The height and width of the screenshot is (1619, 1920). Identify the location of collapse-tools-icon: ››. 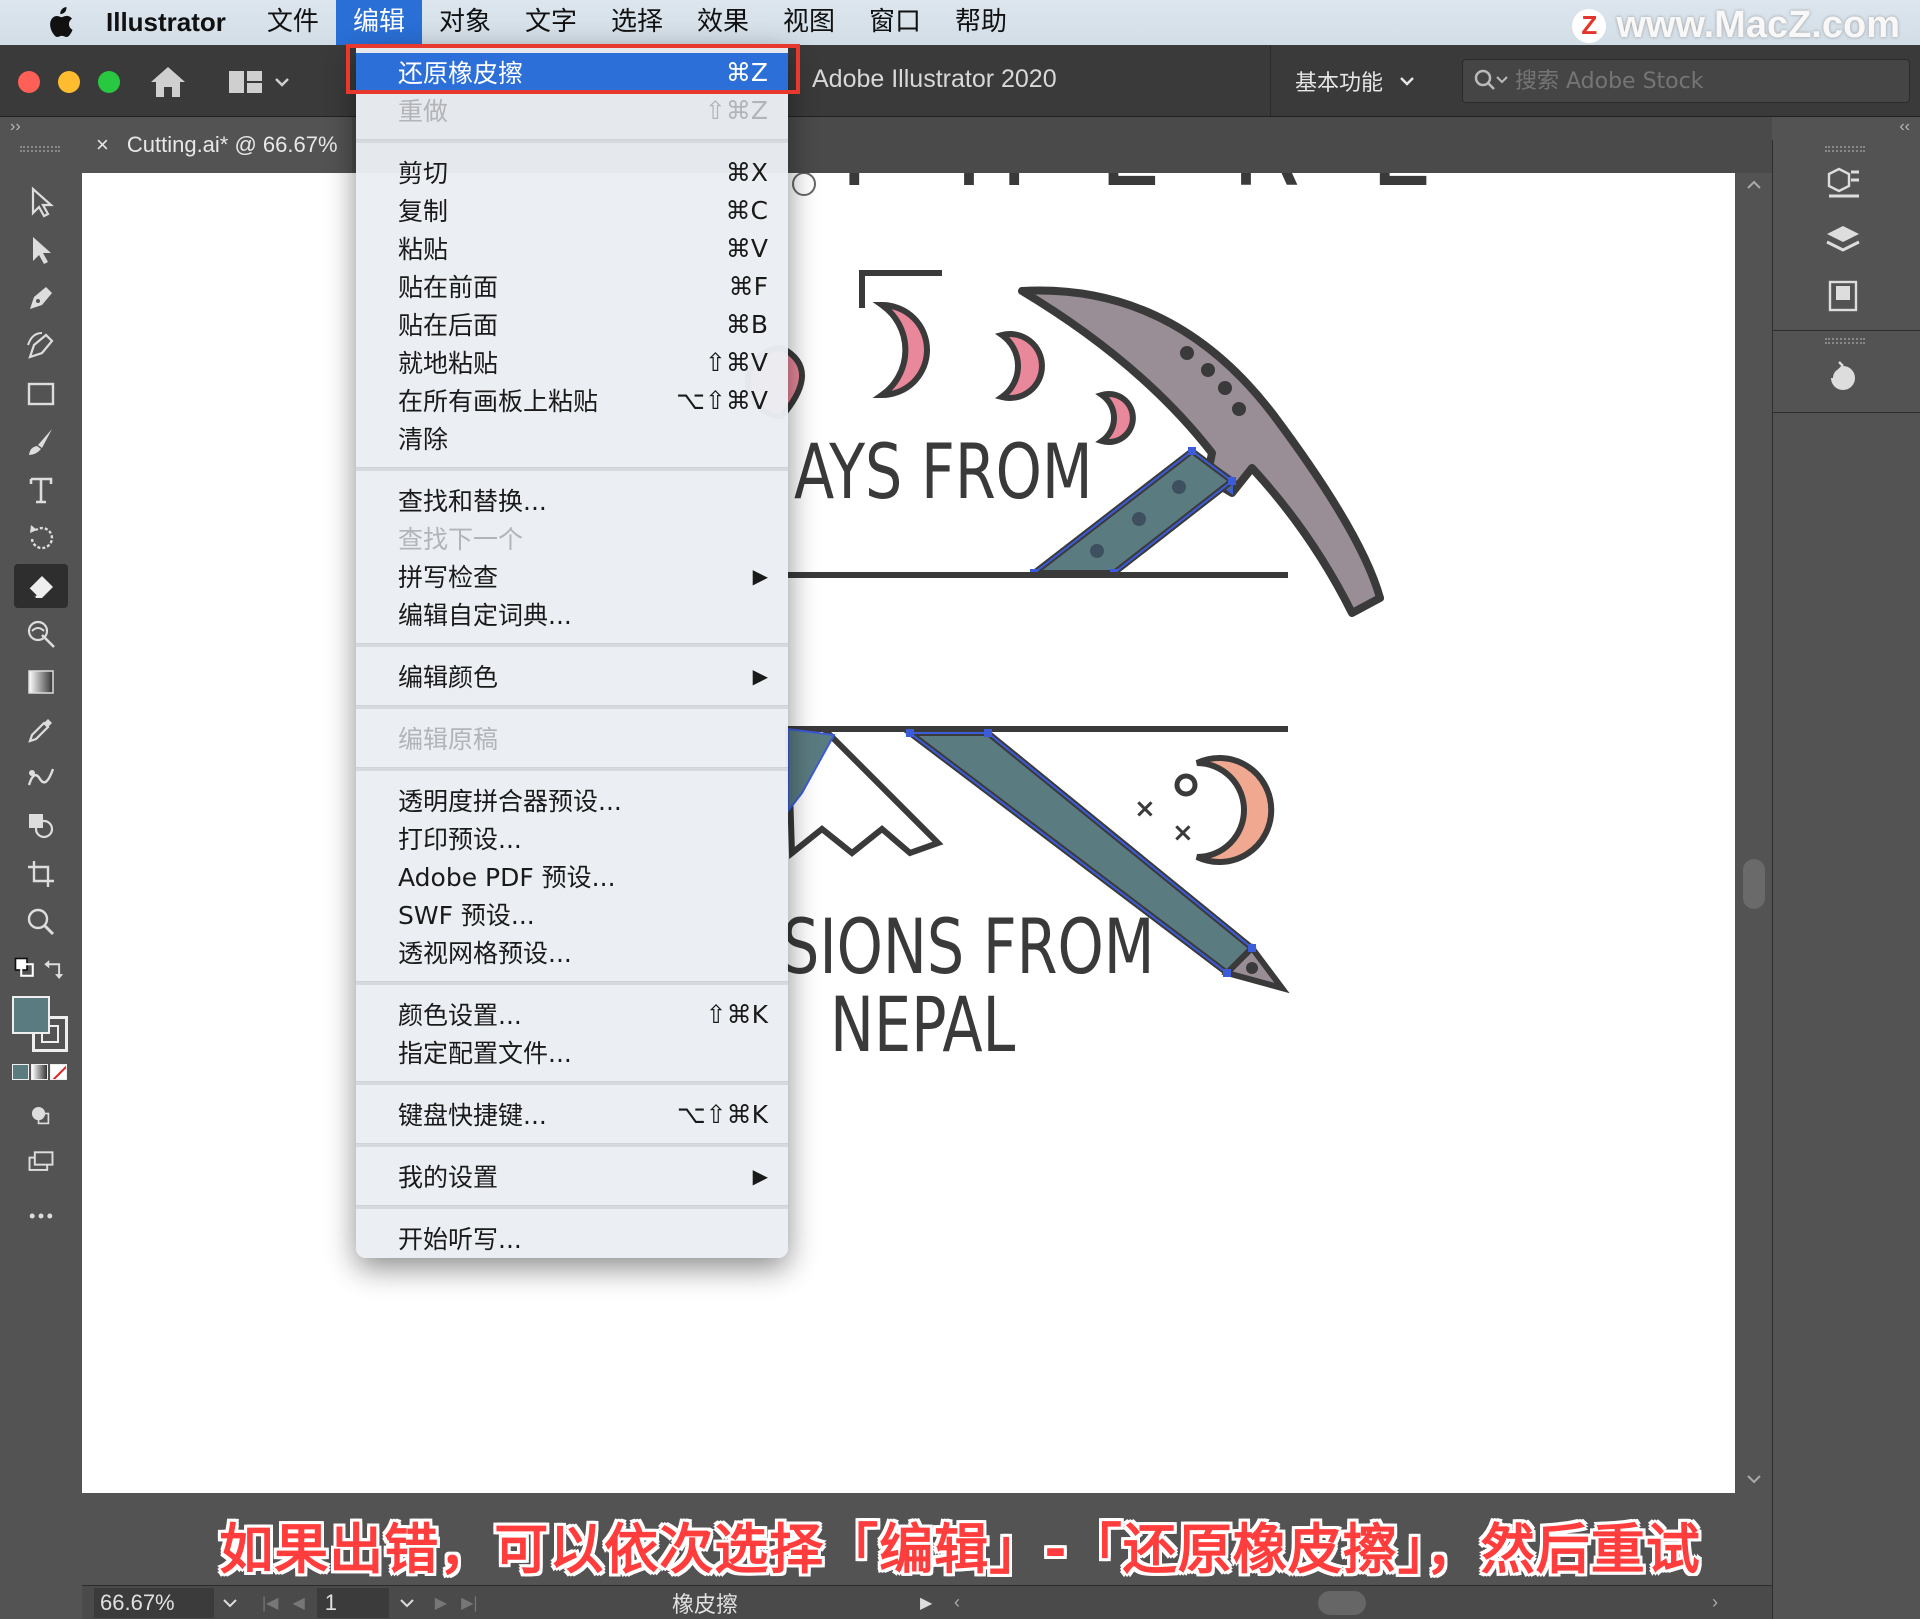
(15, 127).